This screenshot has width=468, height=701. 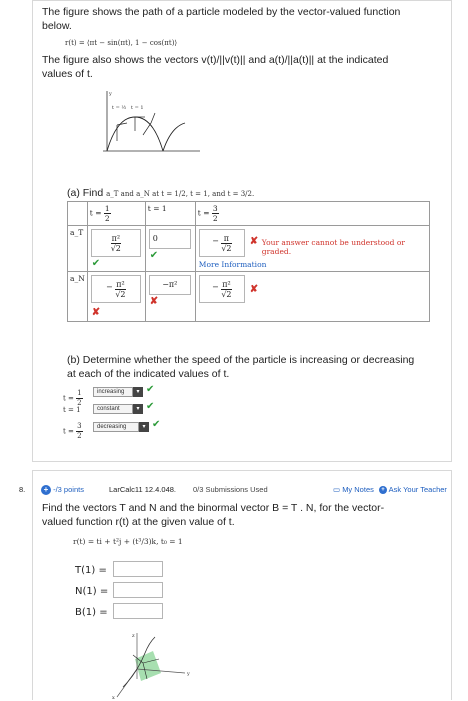 I want to click on cell-aT-one: 0 ✔, so click(x=170, y=248).